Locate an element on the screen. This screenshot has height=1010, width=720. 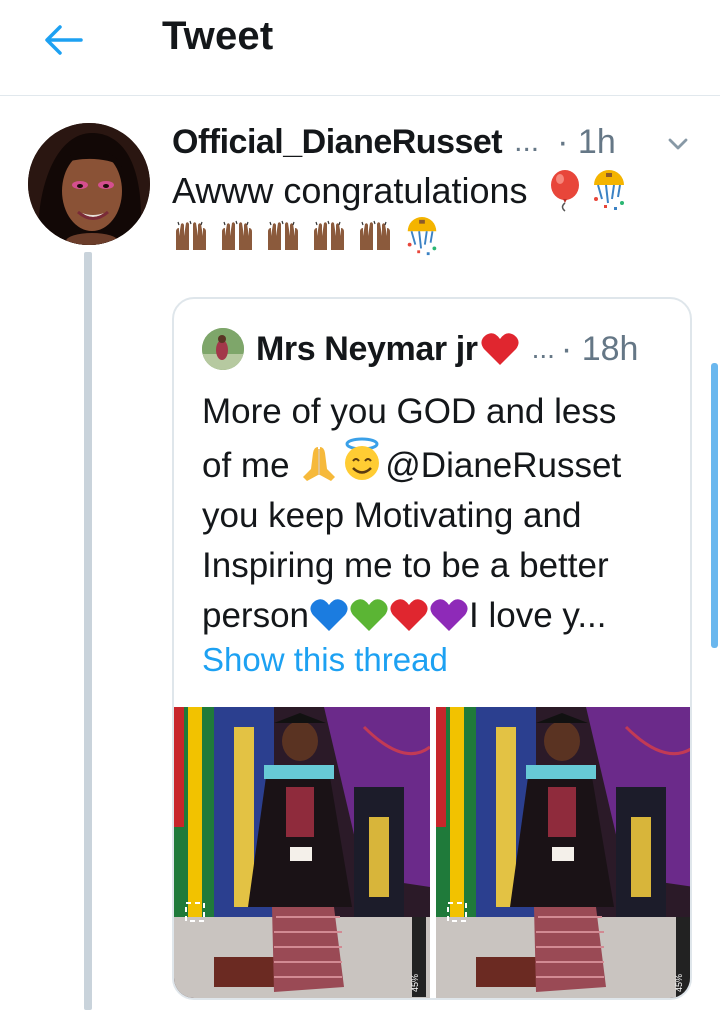
quoted-line-5-text: person is located at coordinates (256, 615).